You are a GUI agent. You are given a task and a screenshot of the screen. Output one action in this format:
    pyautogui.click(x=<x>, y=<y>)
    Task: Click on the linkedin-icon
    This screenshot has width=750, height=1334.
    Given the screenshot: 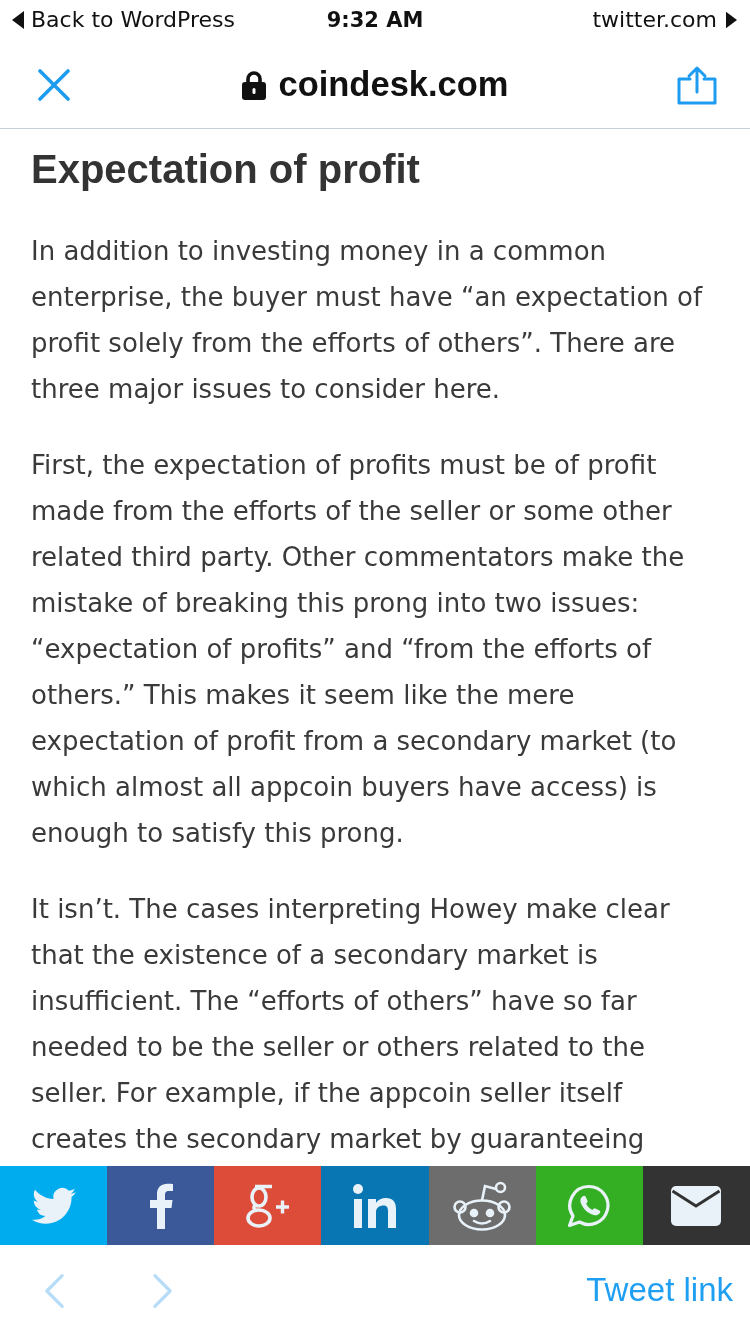 What is the action you would take?
    pyautogui.click(x=375, y=1205)
    